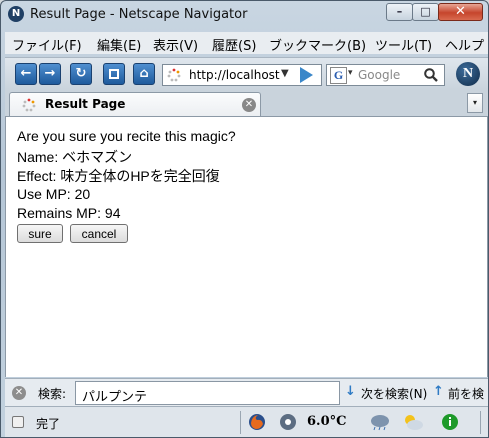  I want to click on url-bar: http://localhost ▼, so click(242, 75).